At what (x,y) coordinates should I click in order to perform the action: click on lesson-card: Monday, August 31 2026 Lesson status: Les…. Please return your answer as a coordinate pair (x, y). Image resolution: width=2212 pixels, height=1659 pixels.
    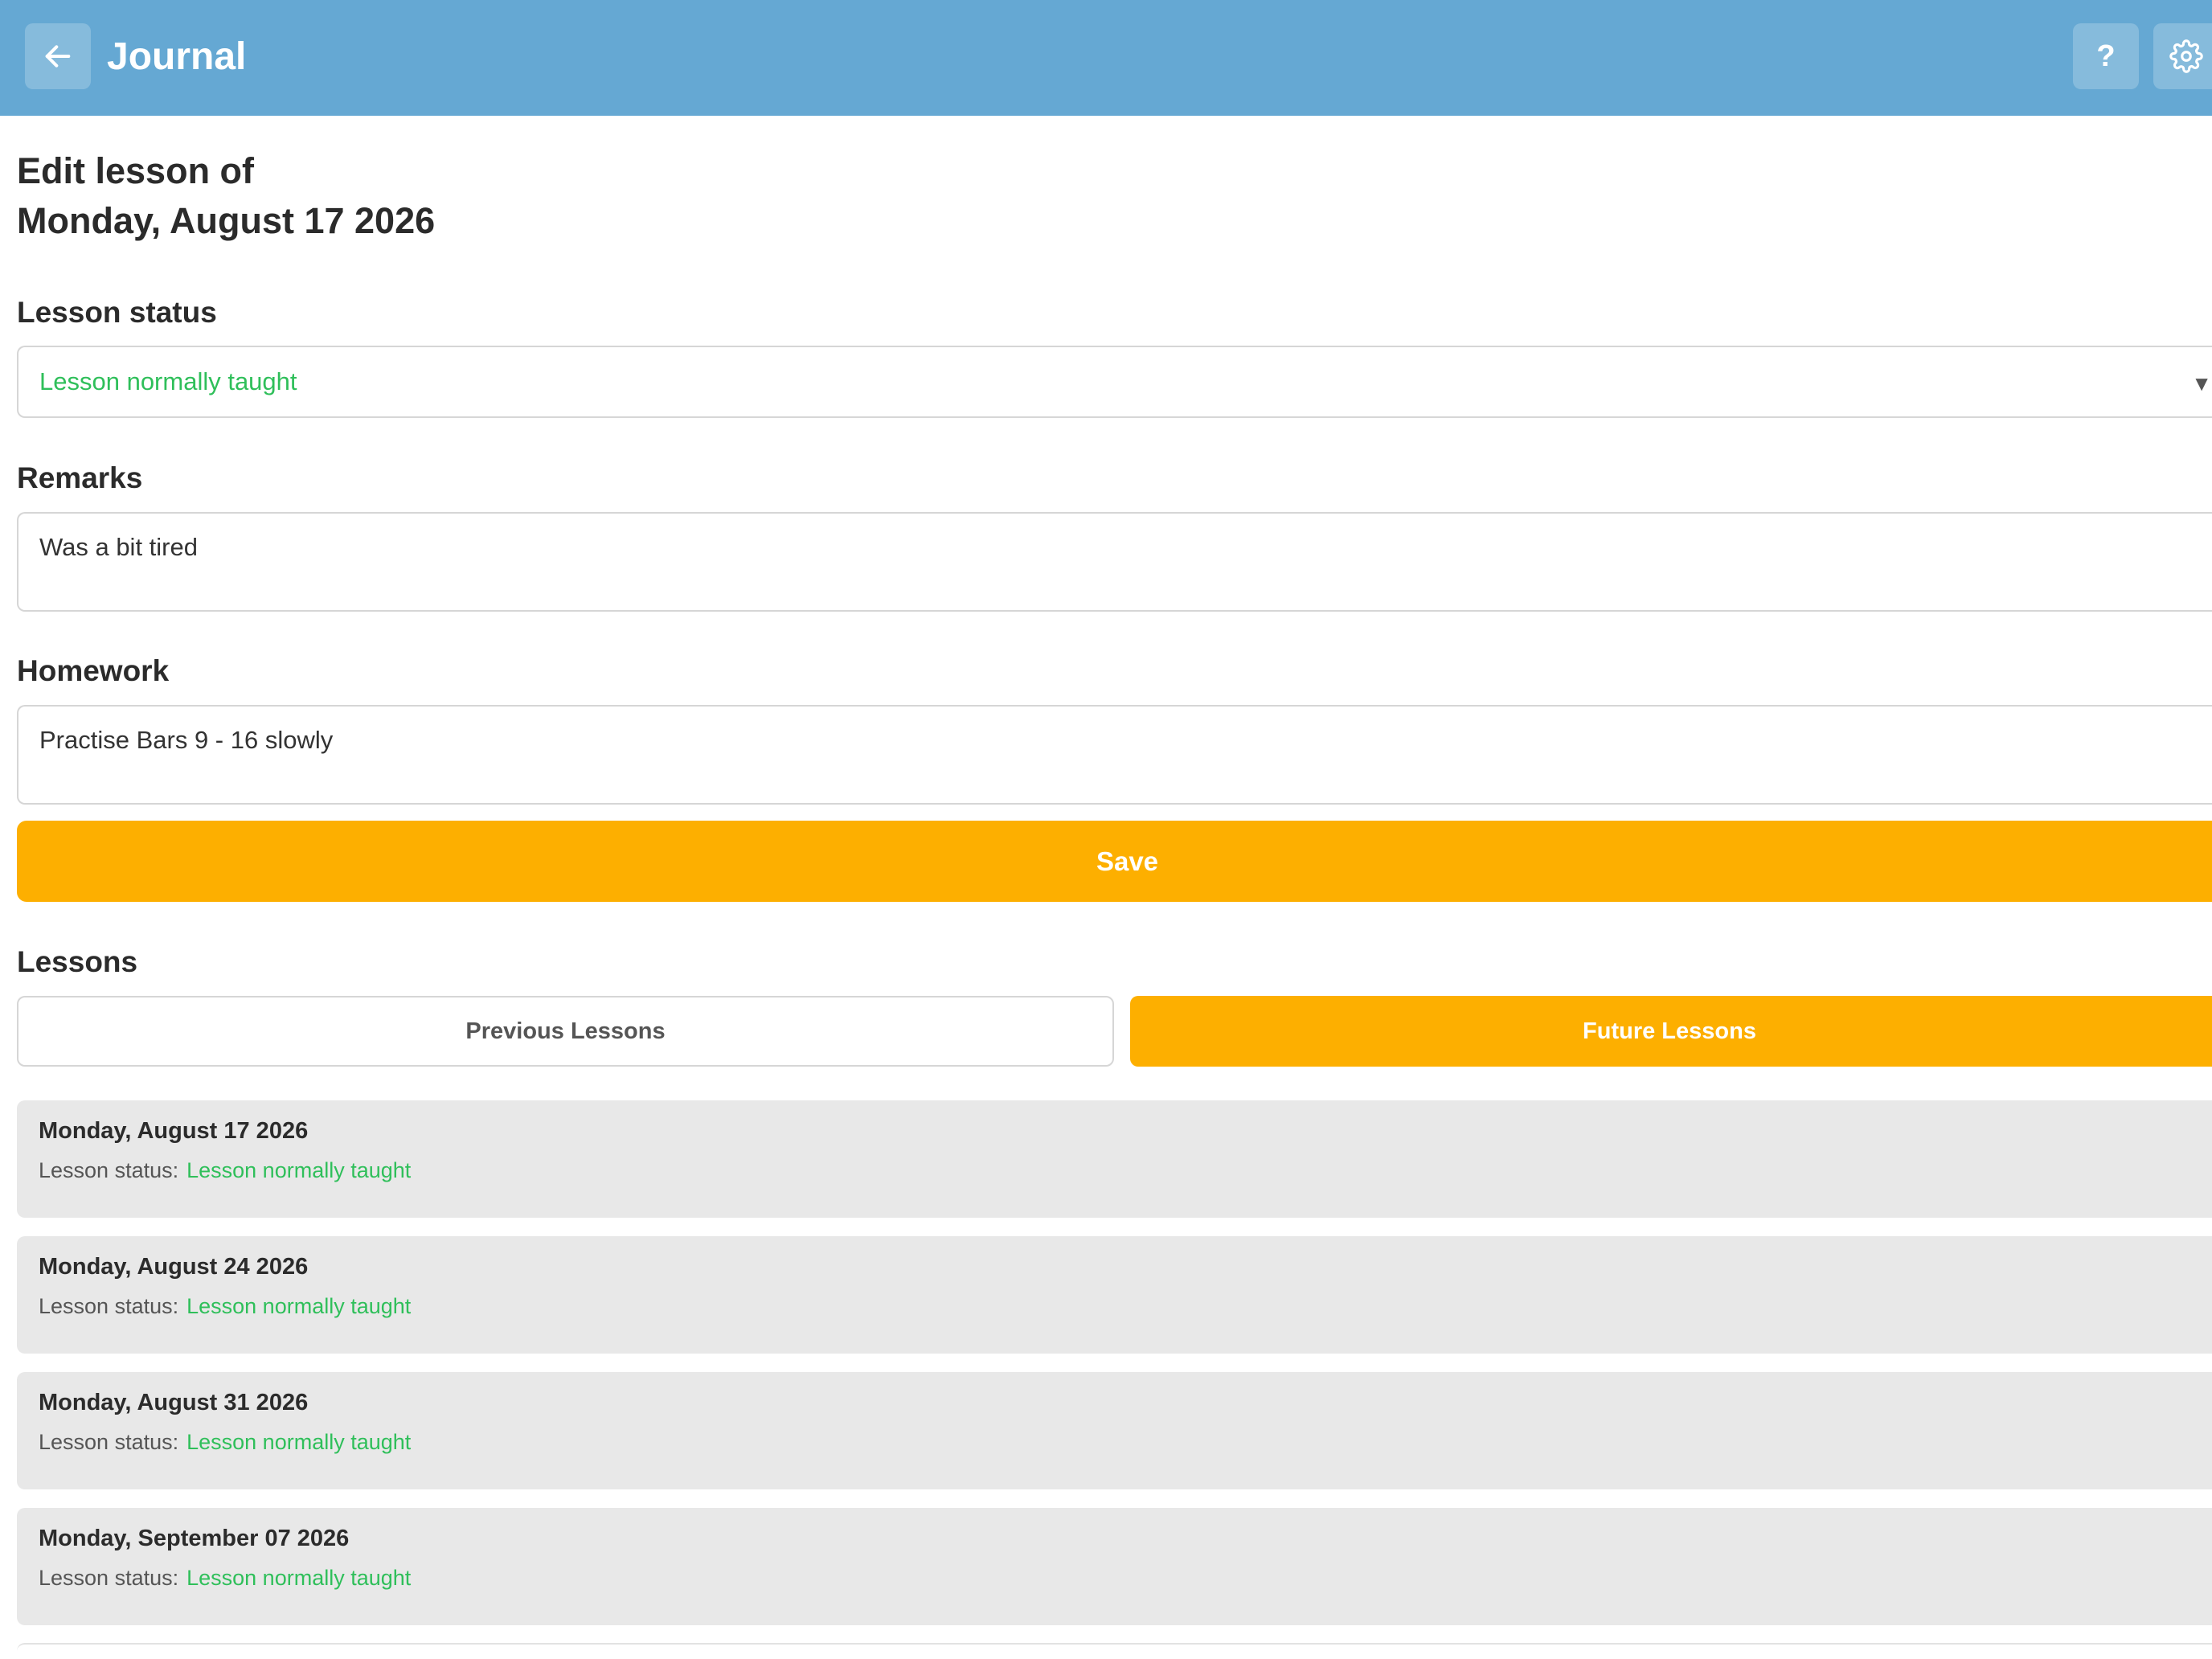
    Looking at the image, I should click on (1114, 1430).